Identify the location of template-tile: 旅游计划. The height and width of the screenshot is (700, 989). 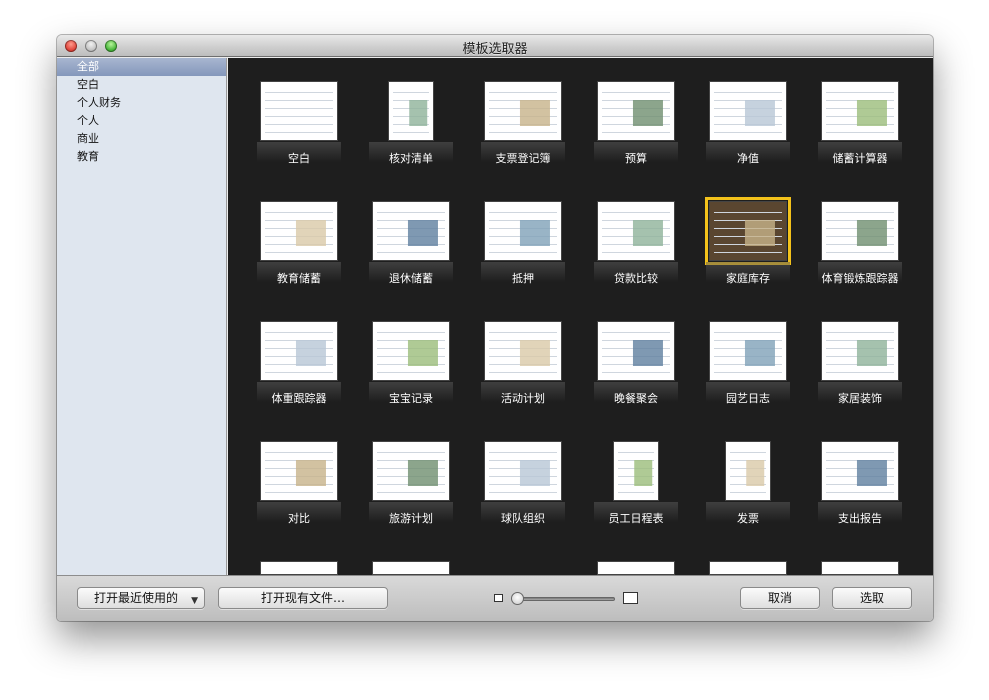
(411, 501).